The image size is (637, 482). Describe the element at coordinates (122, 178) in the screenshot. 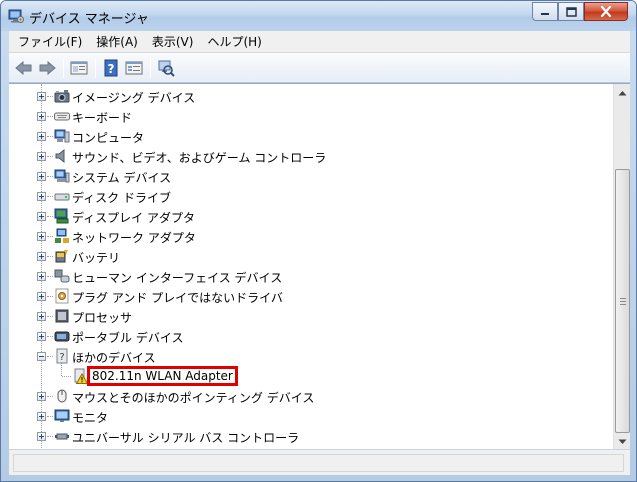

I see `tree-node-label: システム デバイス` at that location.